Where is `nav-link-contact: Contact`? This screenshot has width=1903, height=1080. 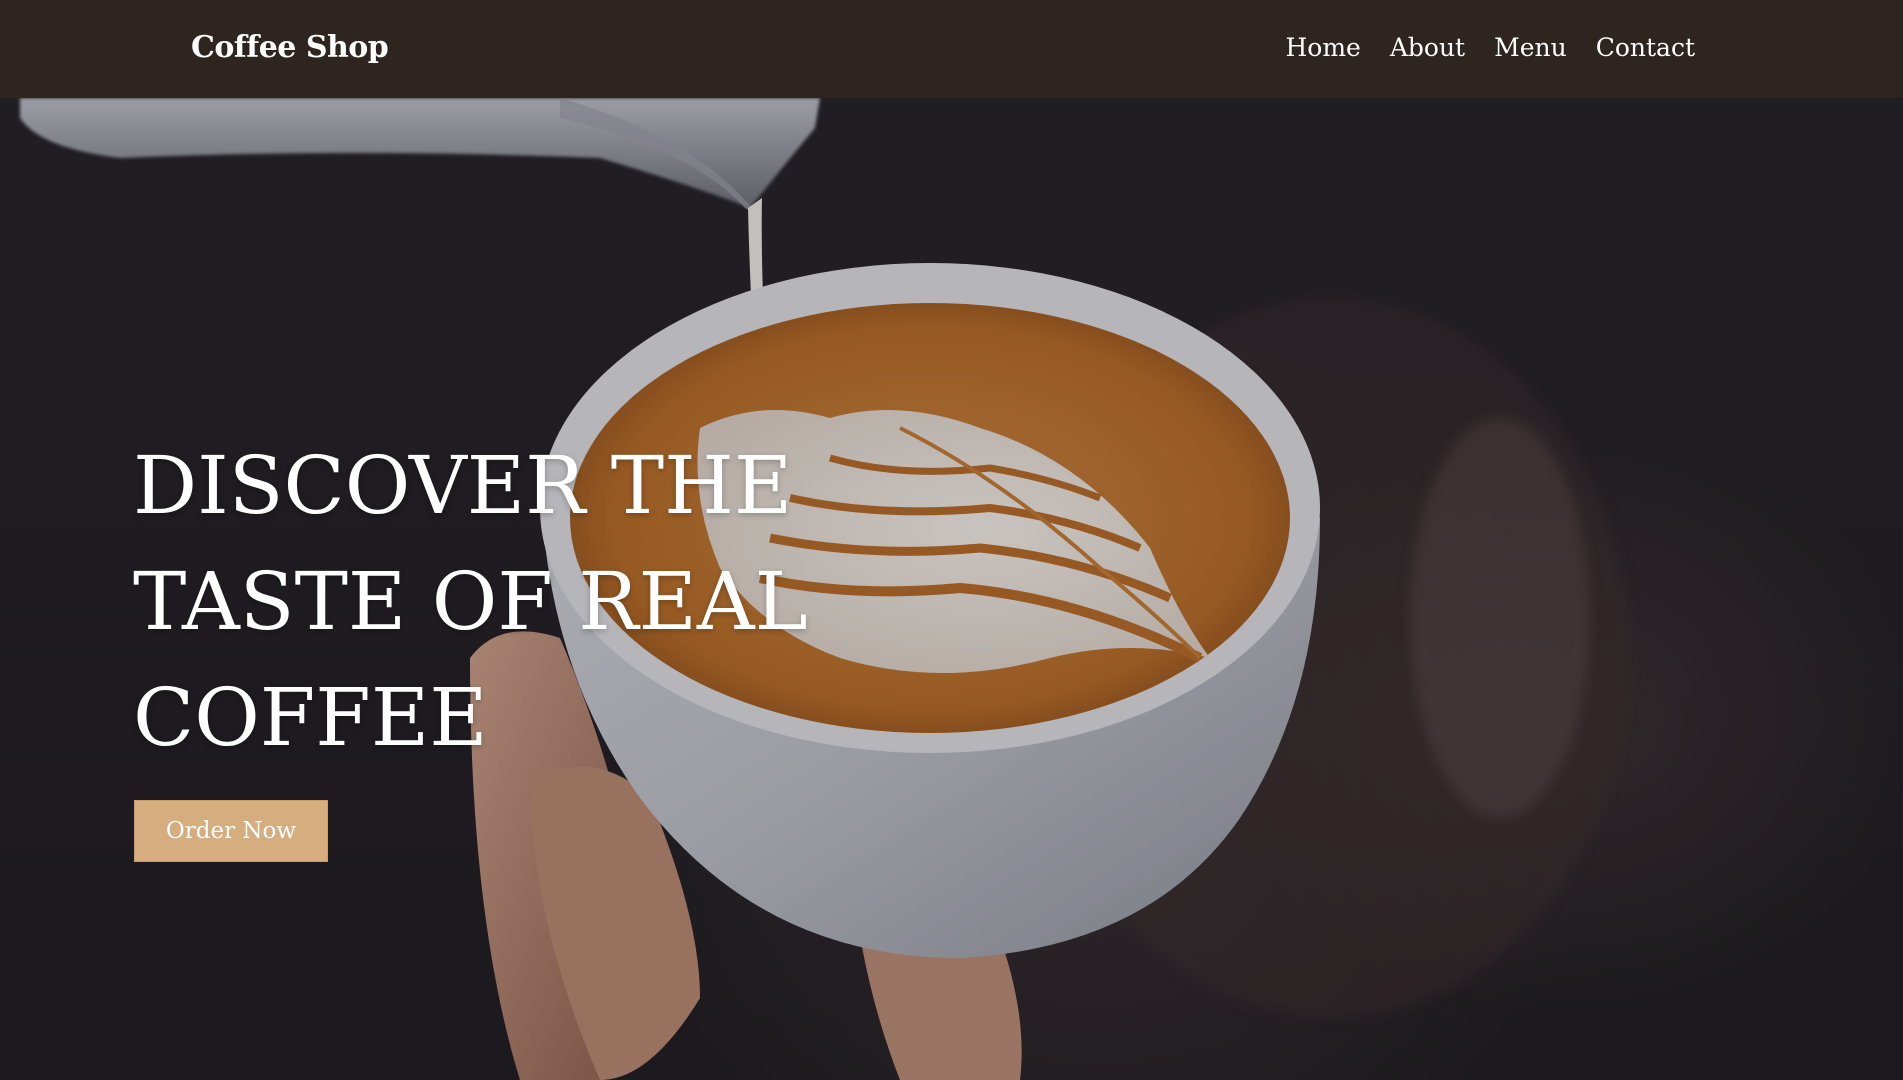 nav-link-contact: Contact is located at coordinates (1645, 48).